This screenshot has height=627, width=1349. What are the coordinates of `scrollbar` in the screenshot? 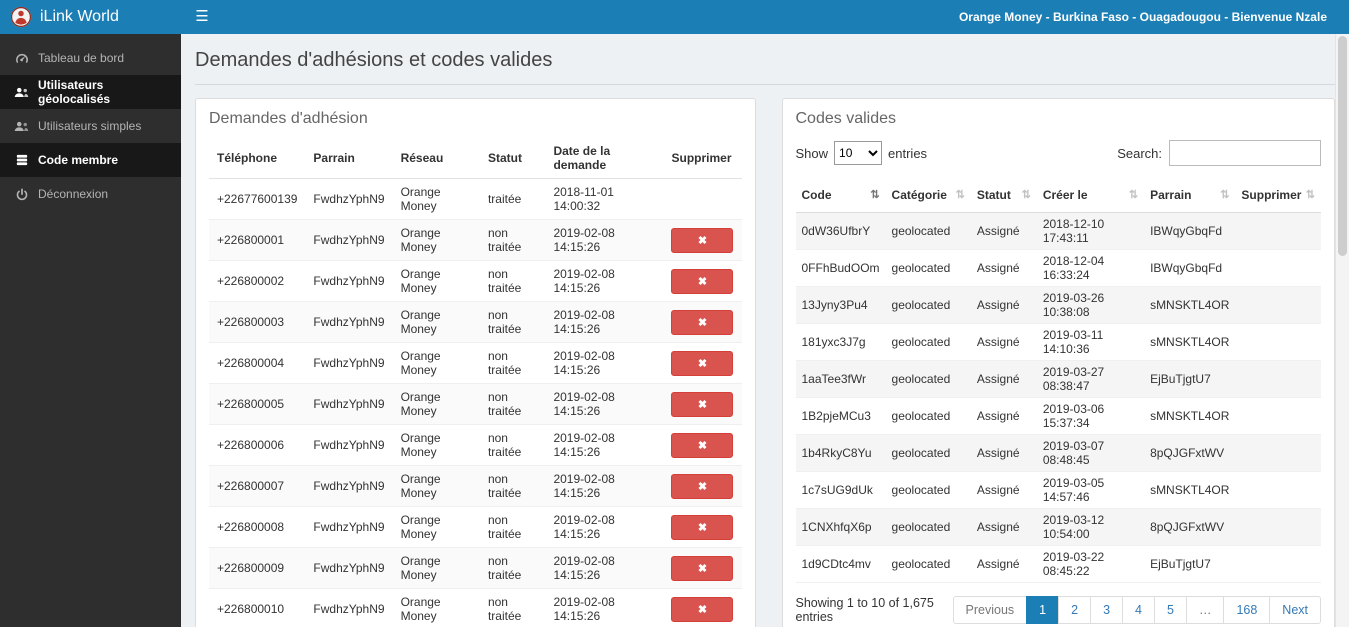 It's located at (1342, 330).